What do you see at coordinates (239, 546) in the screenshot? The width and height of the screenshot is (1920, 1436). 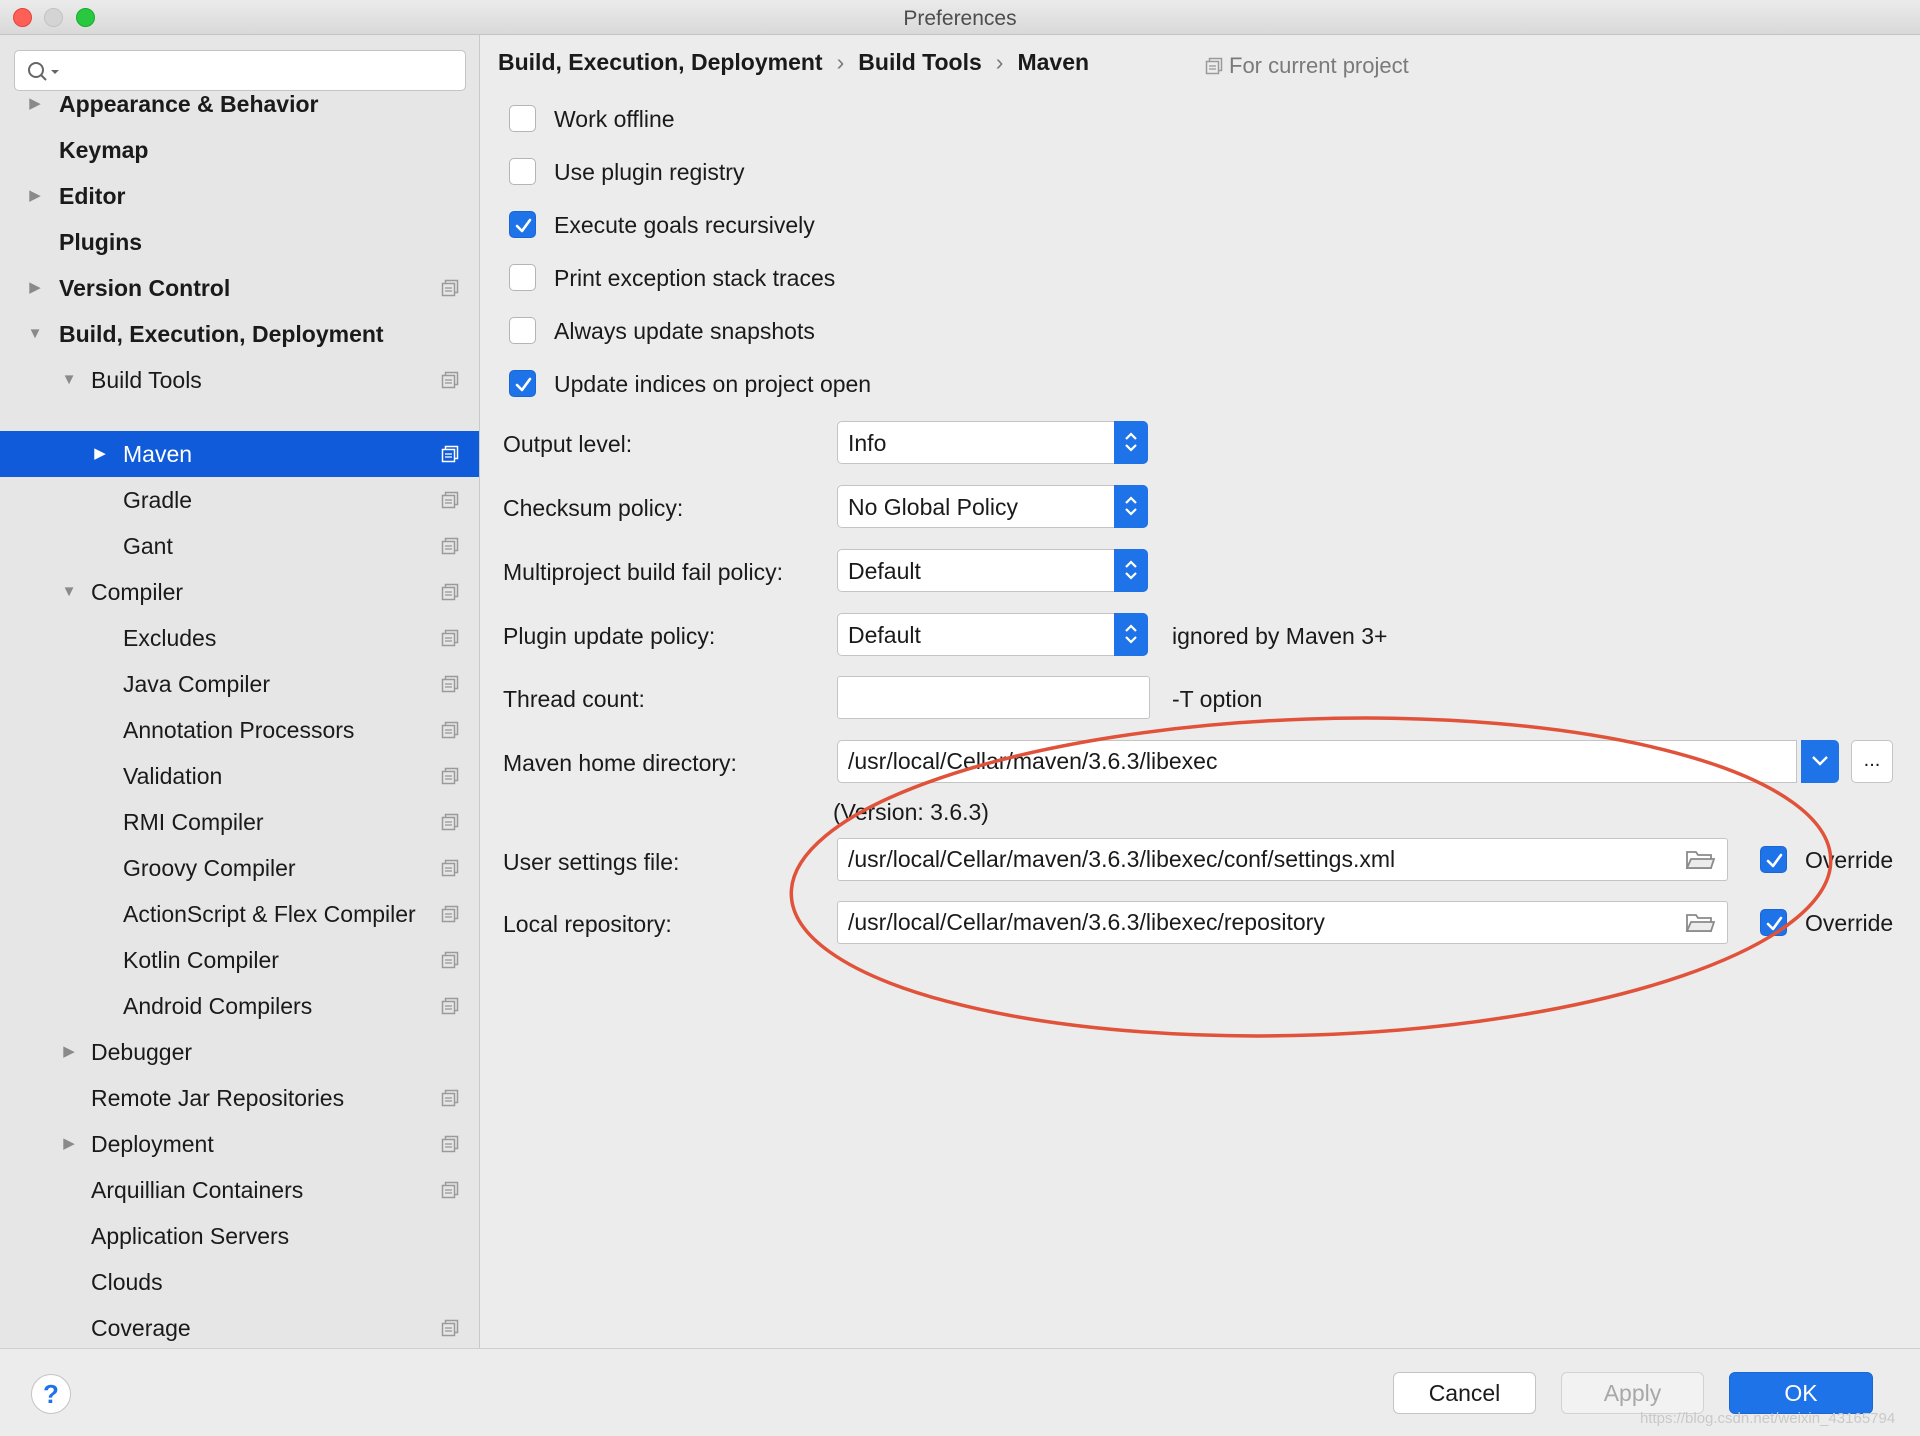 I see `sidebar-item-gant: Gant` at bounding box center [239, 546].